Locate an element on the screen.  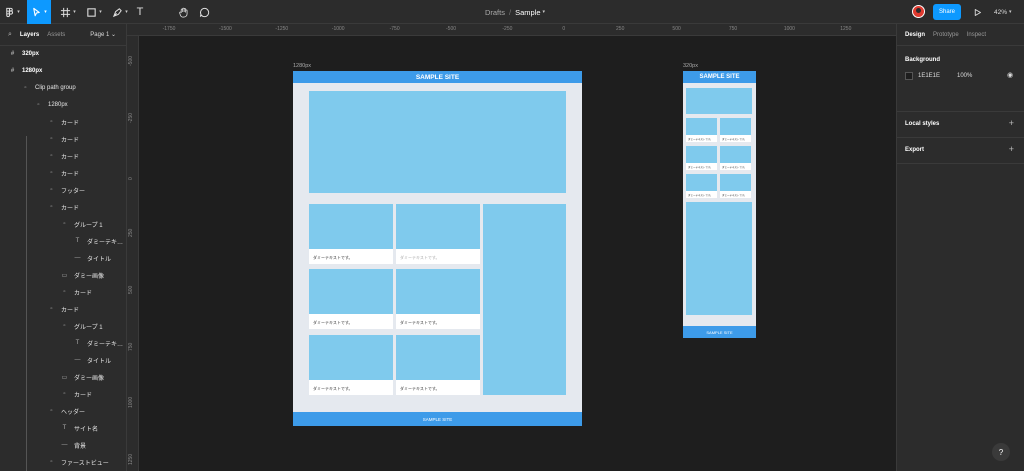
user-avatar is located at coordinates (918, 11).